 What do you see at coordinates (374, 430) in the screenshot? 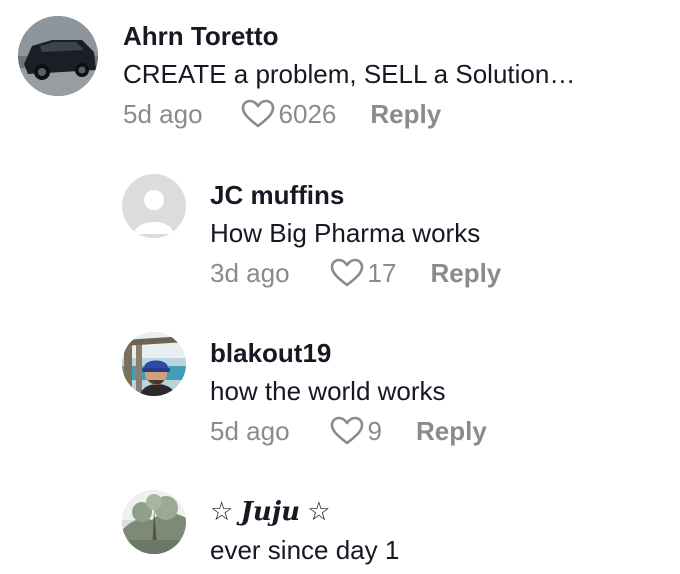
I see `like-count: 9` at bounding box center [374, 430].